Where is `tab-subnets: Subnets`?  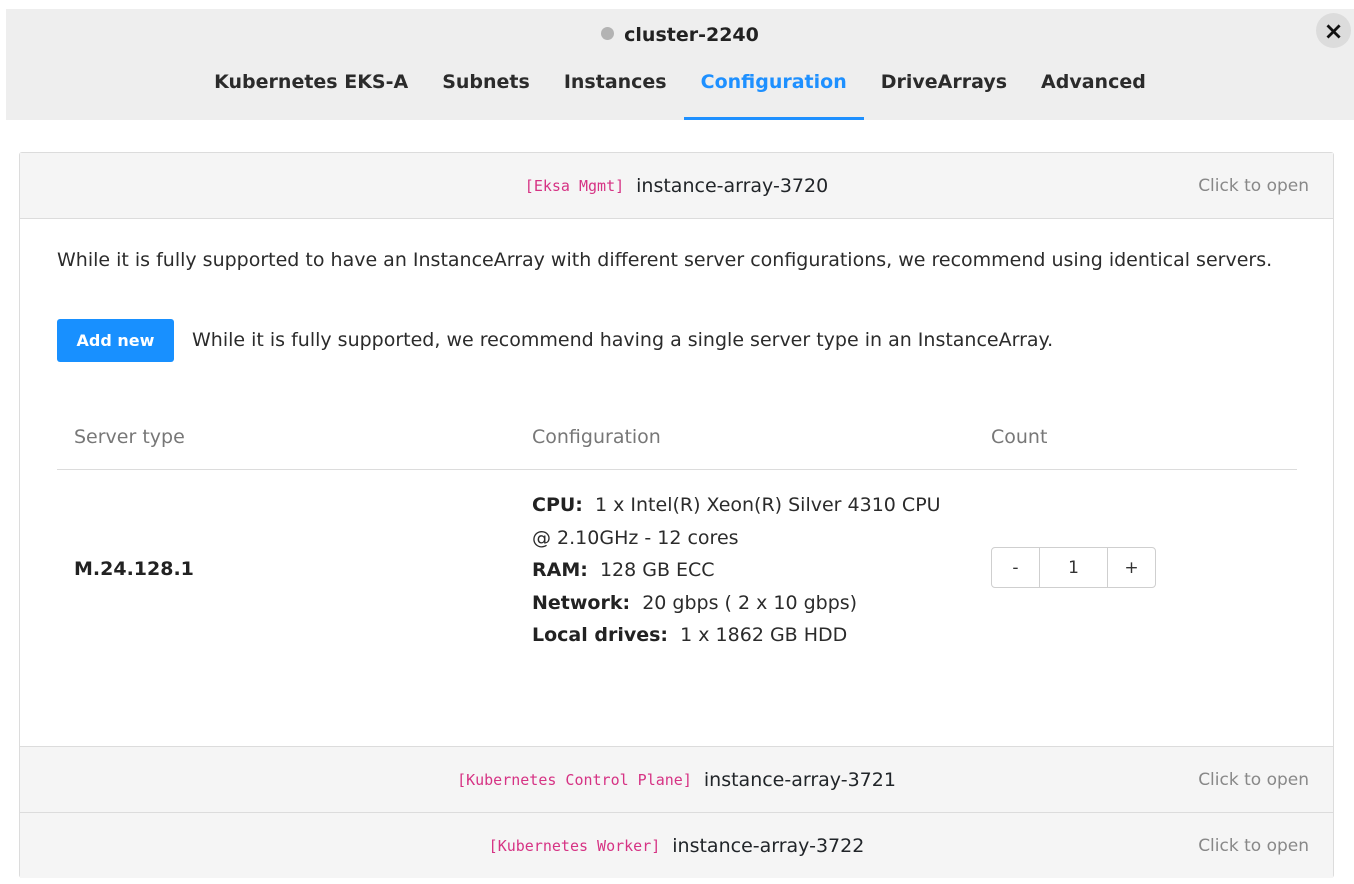 tab-subnets: Subnets is located at coordinates (486, 90).